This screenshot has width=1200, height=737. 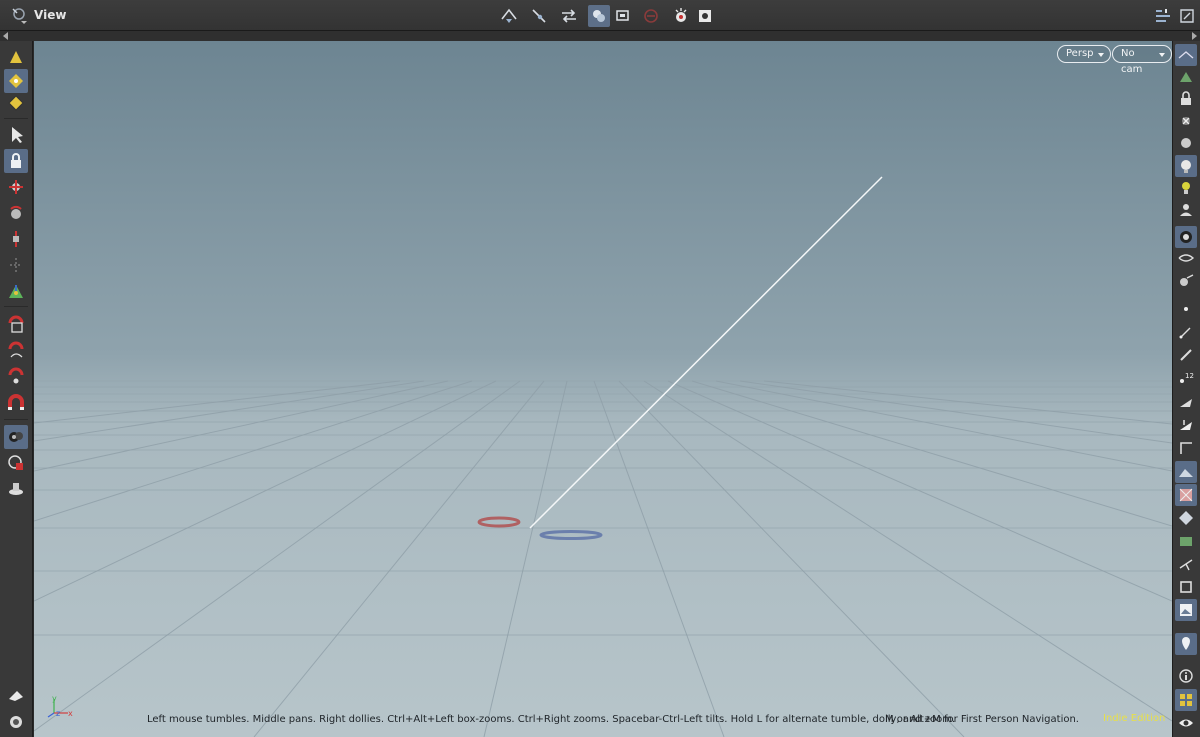 I want to click on zoom-icon, so click(x=623, y=16).